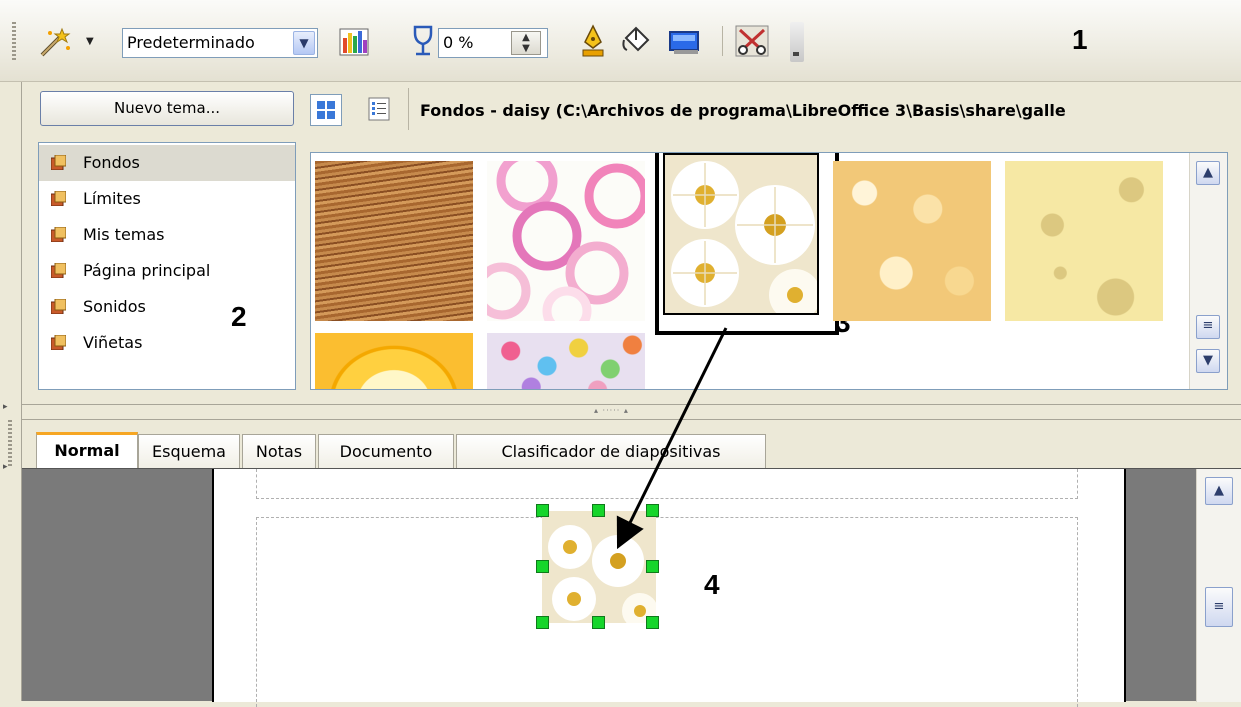 This screenshot has height=707, width=1241. Describe the element at coordinates (113, 342) in the screenshot. I see `theme-item-label: Viñetas` at that location.